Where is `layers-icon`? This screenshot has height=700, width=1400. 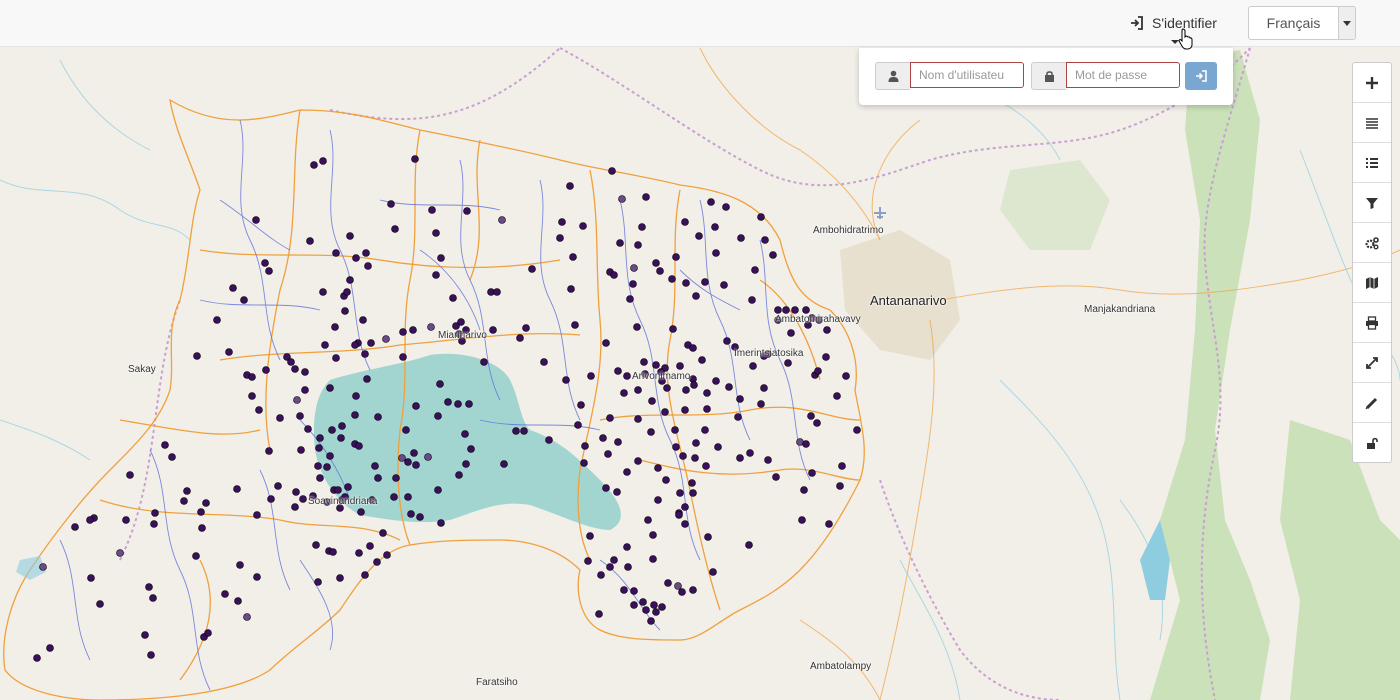 layers-icon is located at coordinates (1372, 123).